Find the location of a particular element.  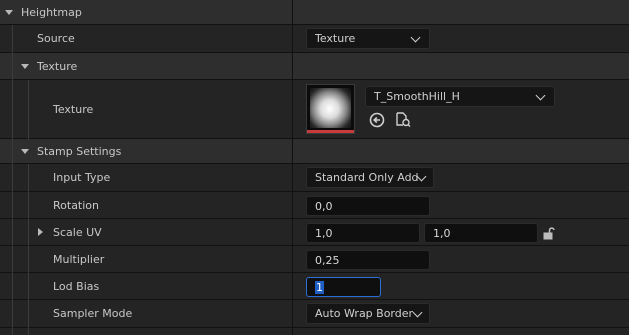

use-selected-asset-icon is located at coordinates (377, 120).